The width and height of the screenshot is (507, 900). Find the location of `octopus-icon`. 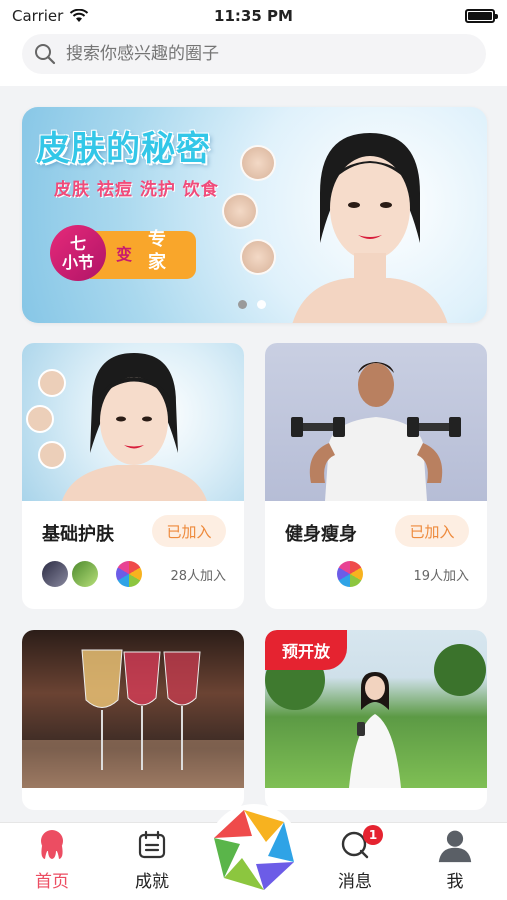

octopus-icon is located at coordinates (52, 845).